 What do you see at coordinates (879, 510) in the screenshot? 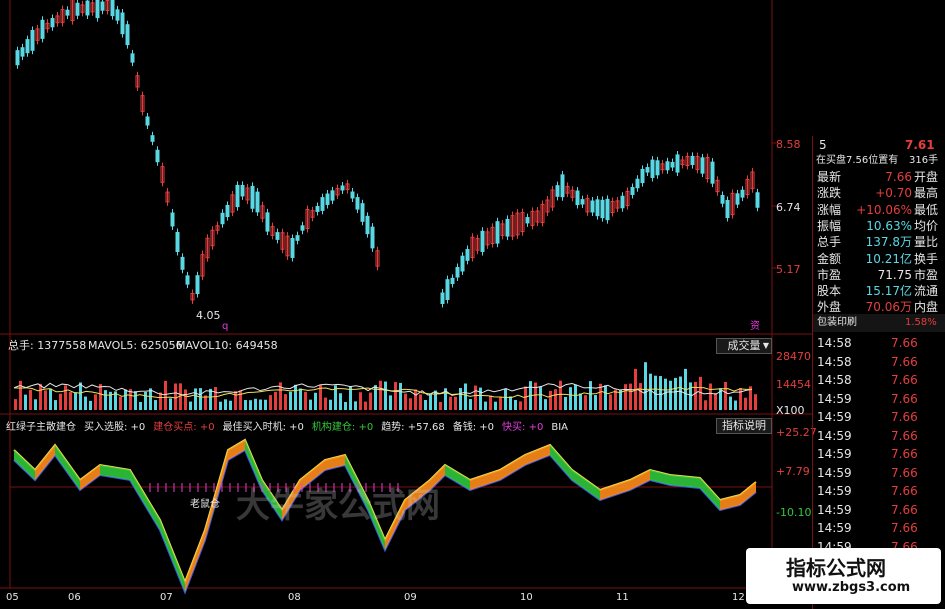
I see `tick-row: 14:59 7.66` at bounding box center [879, 510].